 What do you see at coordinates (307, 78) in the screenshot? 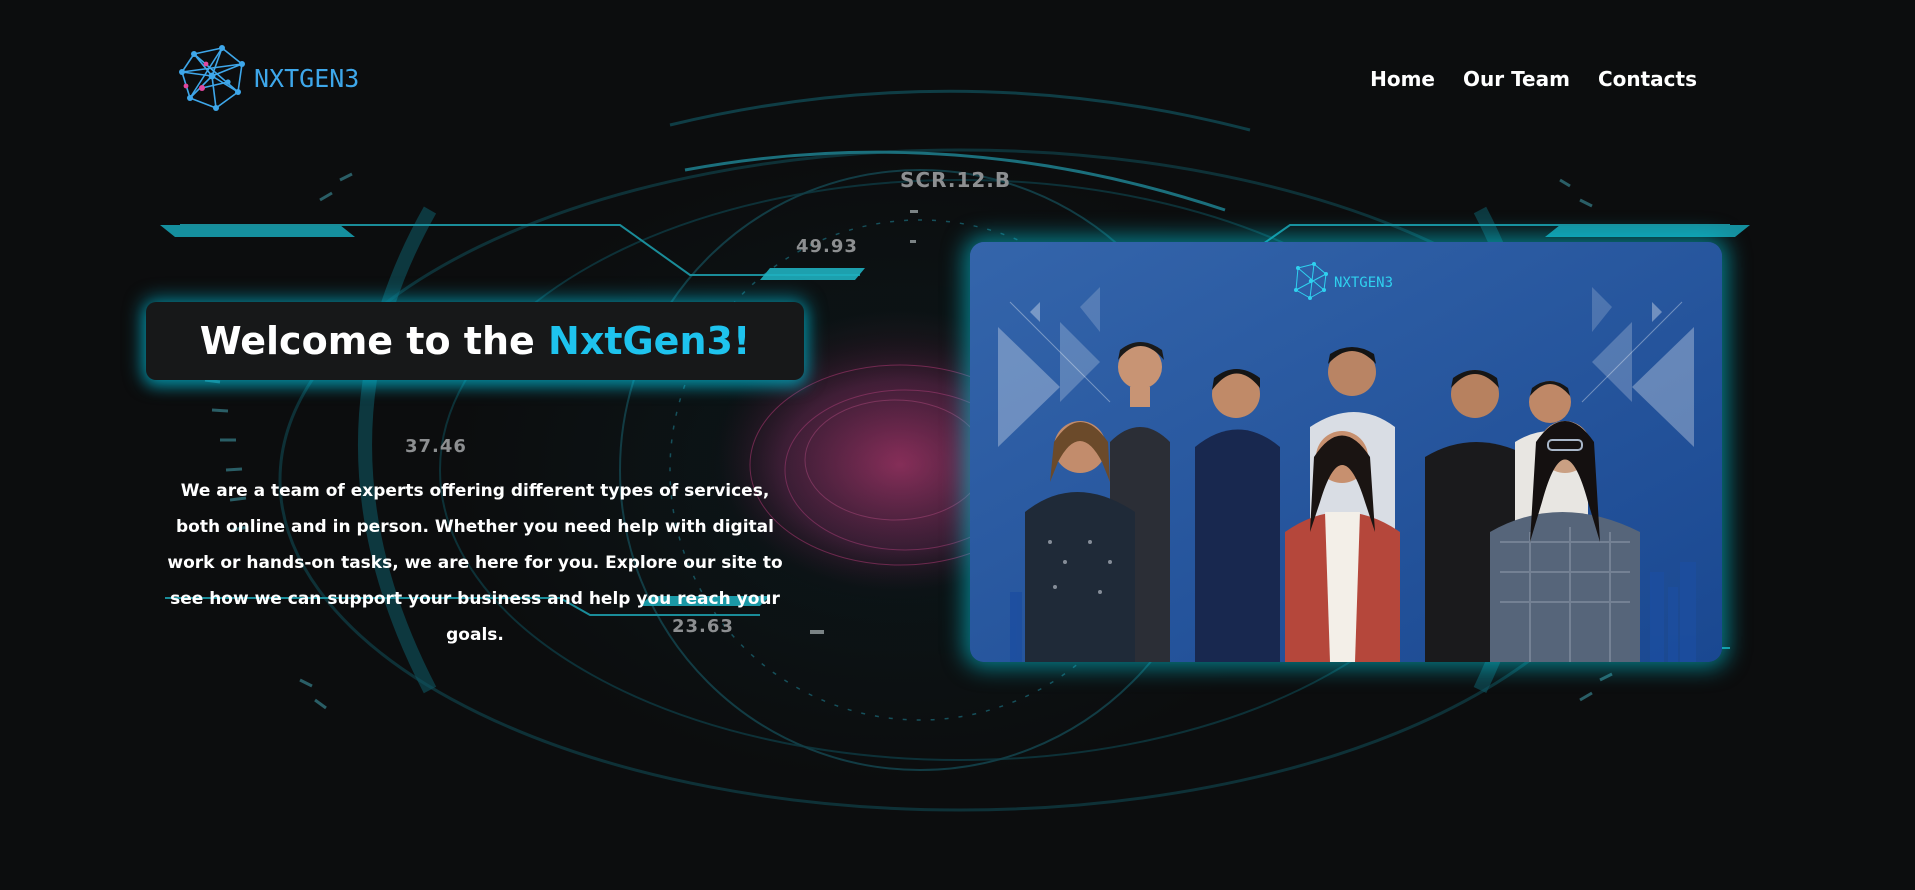
I see `logo-text: NXTGEN3` at bounding box center [307, 78].